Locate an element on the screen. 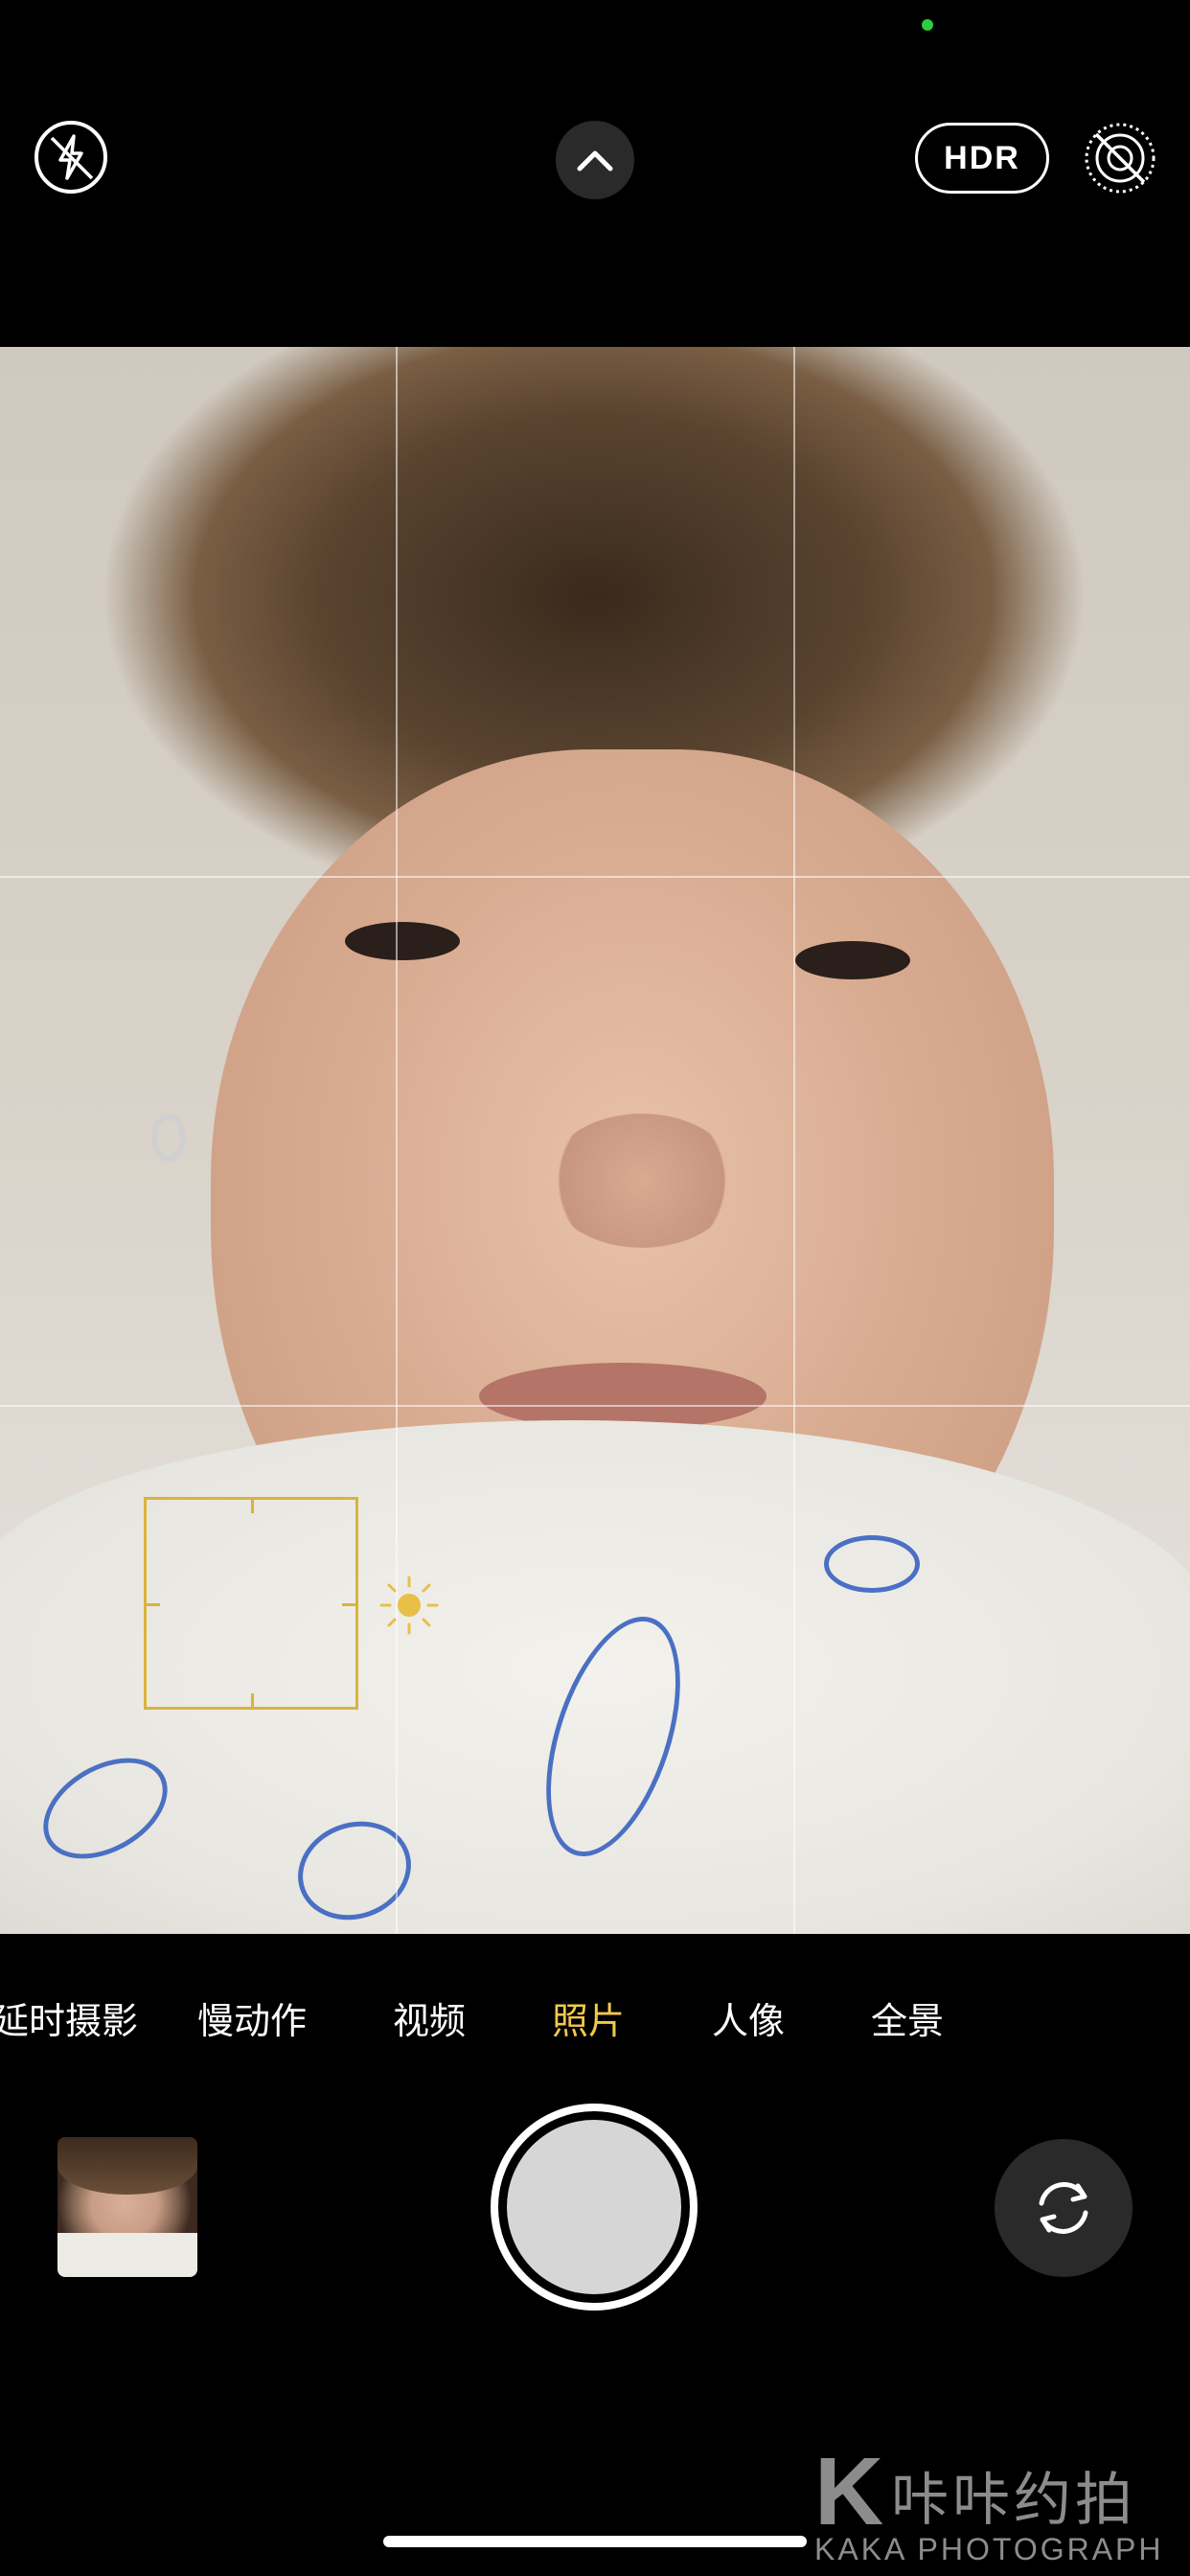 The height and width of the screenshot is (2576, 1190). flash-off-icon is located at coordinates (72, 157).